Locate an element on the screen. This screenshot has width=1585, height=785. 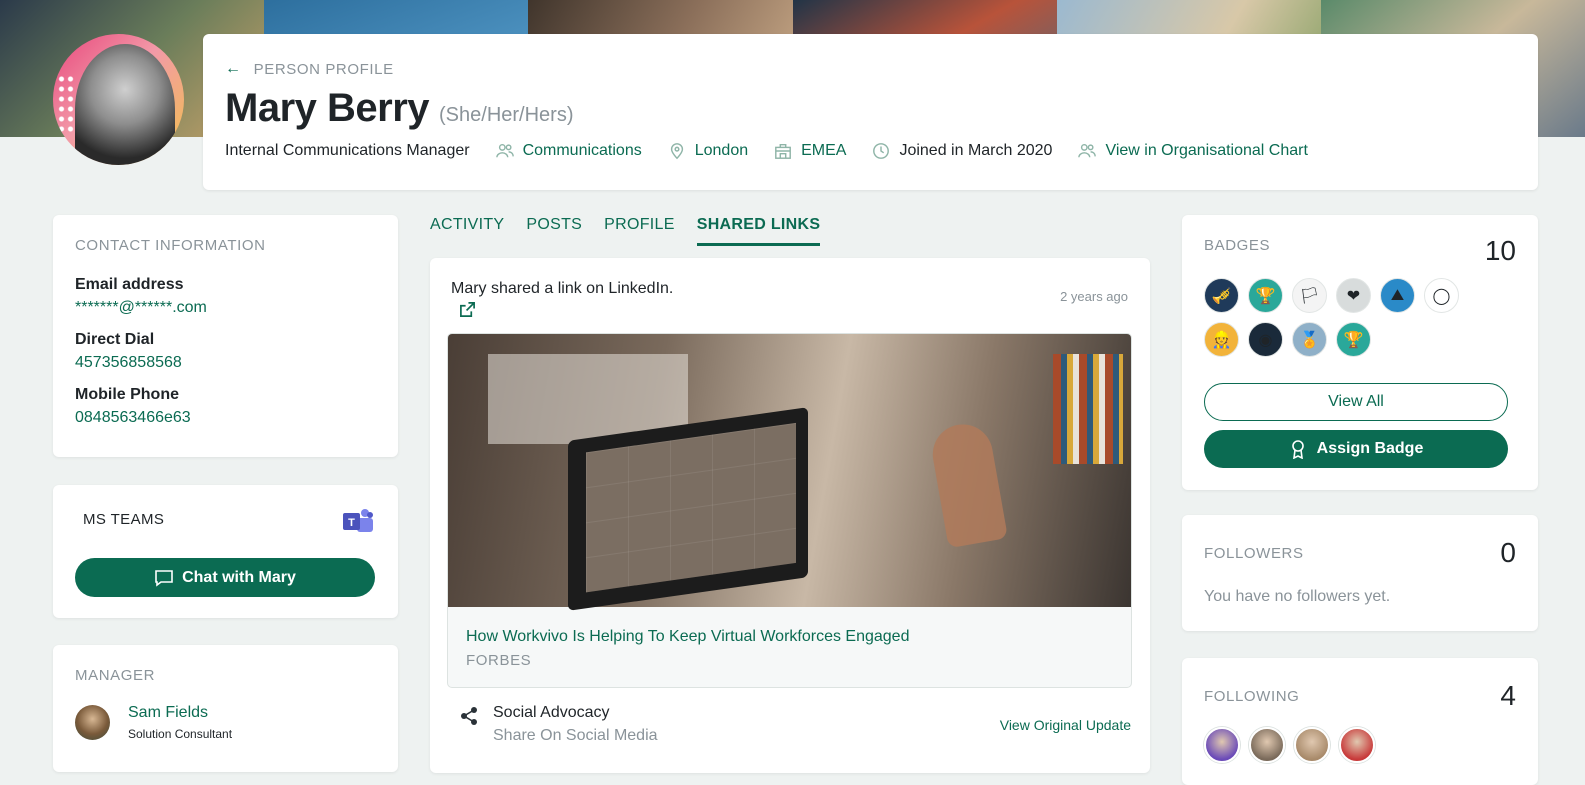
tab-profile: PROFILE is located at coordinates (639, 231).